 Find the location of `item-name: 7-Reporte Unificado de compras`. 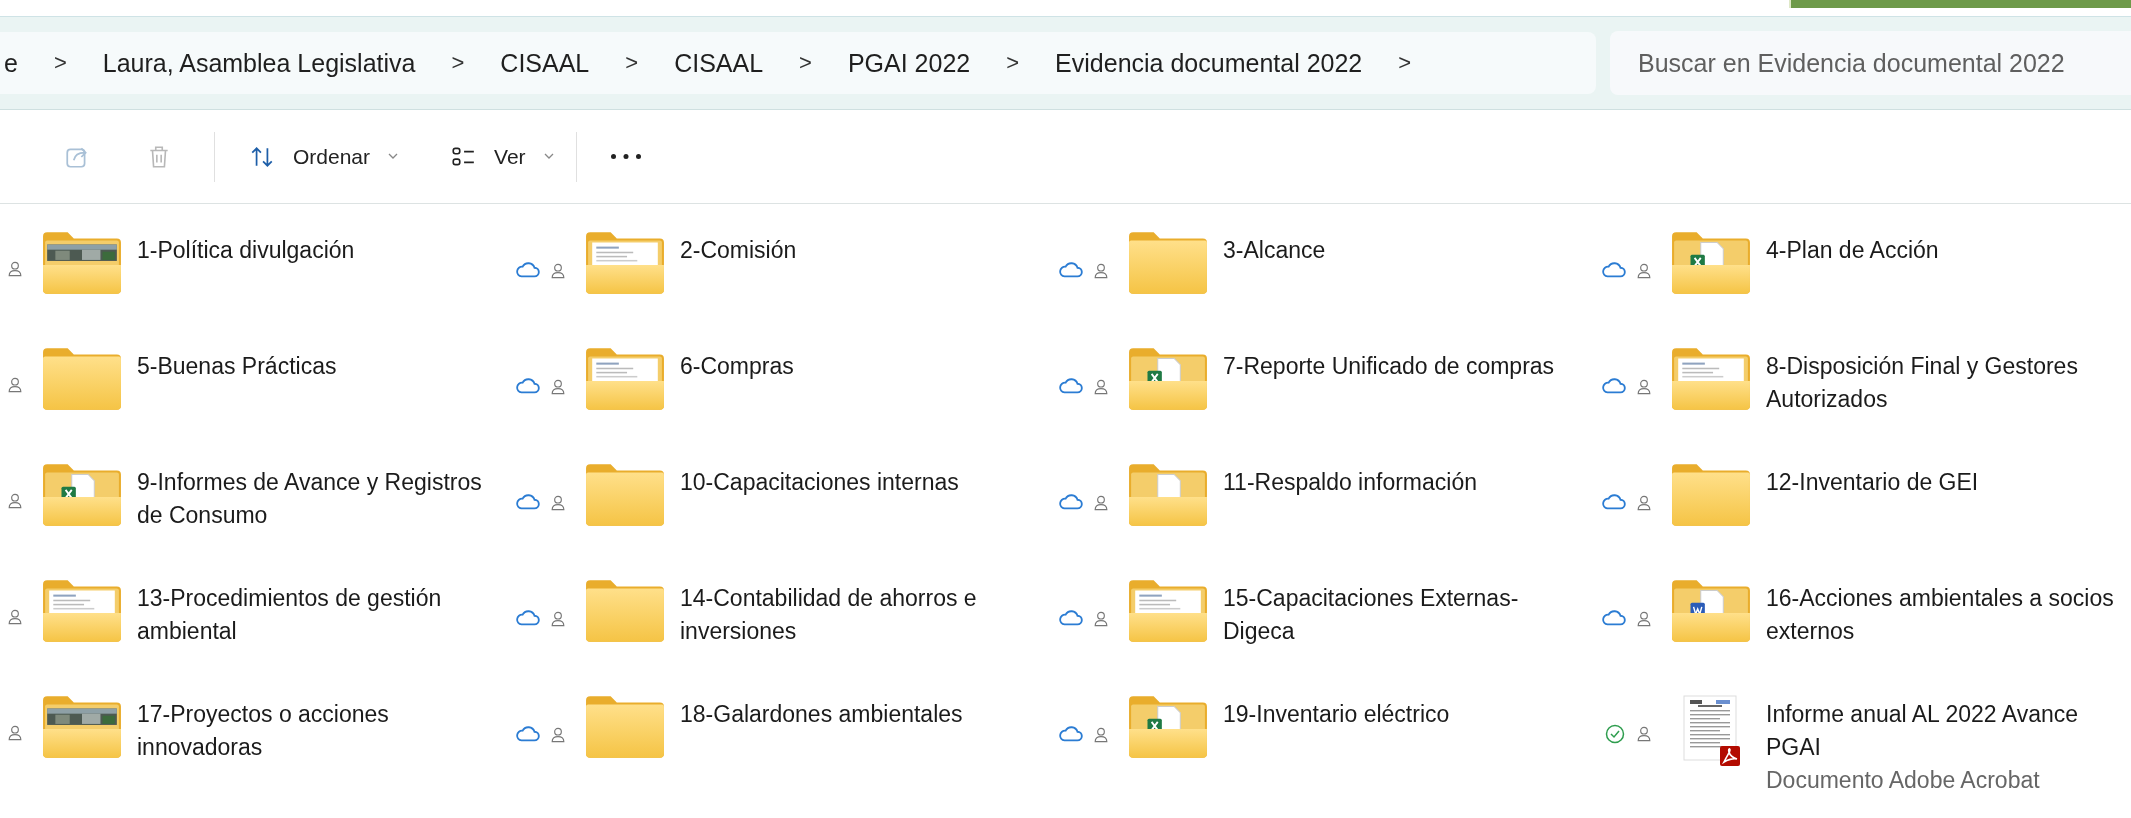

item-name: 7-Reporte Unificado de compras is located at coordinates (1398, 366).